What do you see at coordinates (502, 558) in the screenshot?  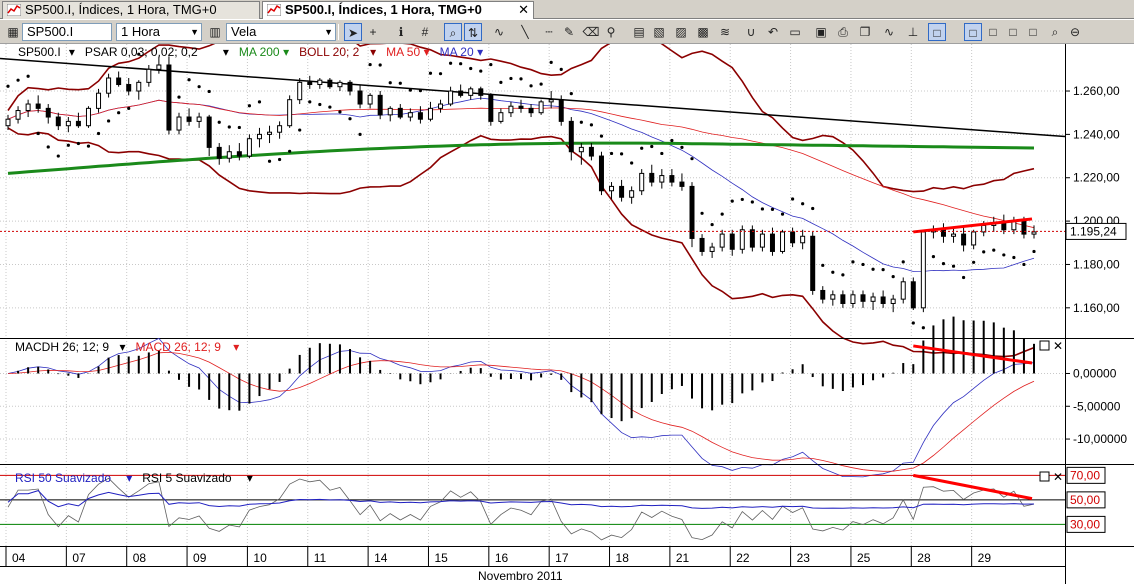 I see `x-tick-label: 16` at bounding box center [502, 558].